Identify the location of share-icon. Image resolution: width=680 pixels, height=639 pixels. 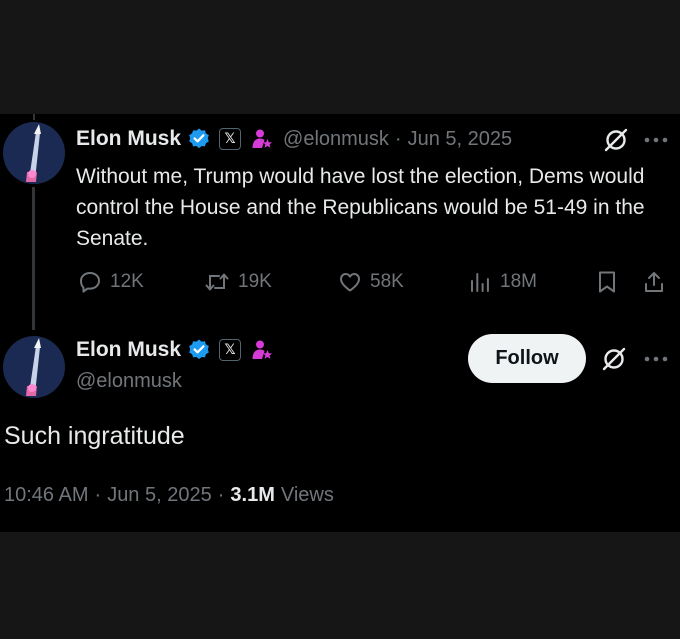
(654, 282).